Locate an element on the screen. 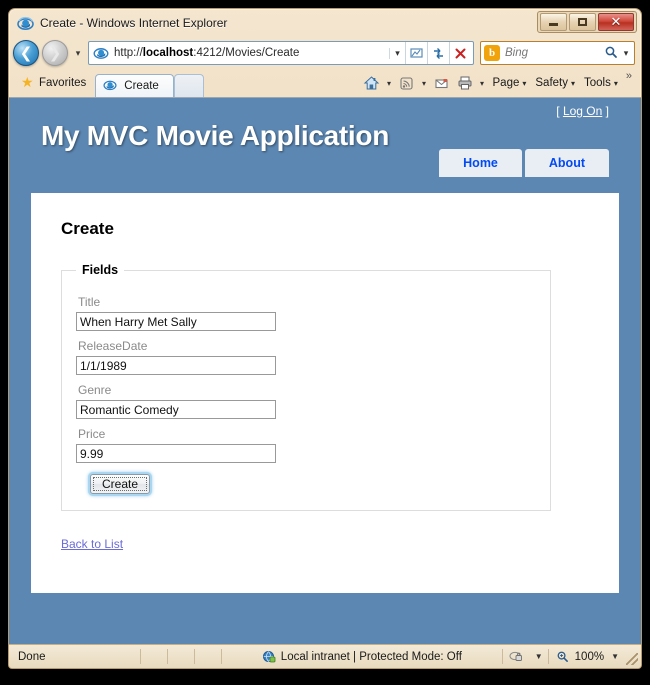 This screenshot has height=685, width=650. print-dropdown: ▾ is located at coordinates (482, 83).